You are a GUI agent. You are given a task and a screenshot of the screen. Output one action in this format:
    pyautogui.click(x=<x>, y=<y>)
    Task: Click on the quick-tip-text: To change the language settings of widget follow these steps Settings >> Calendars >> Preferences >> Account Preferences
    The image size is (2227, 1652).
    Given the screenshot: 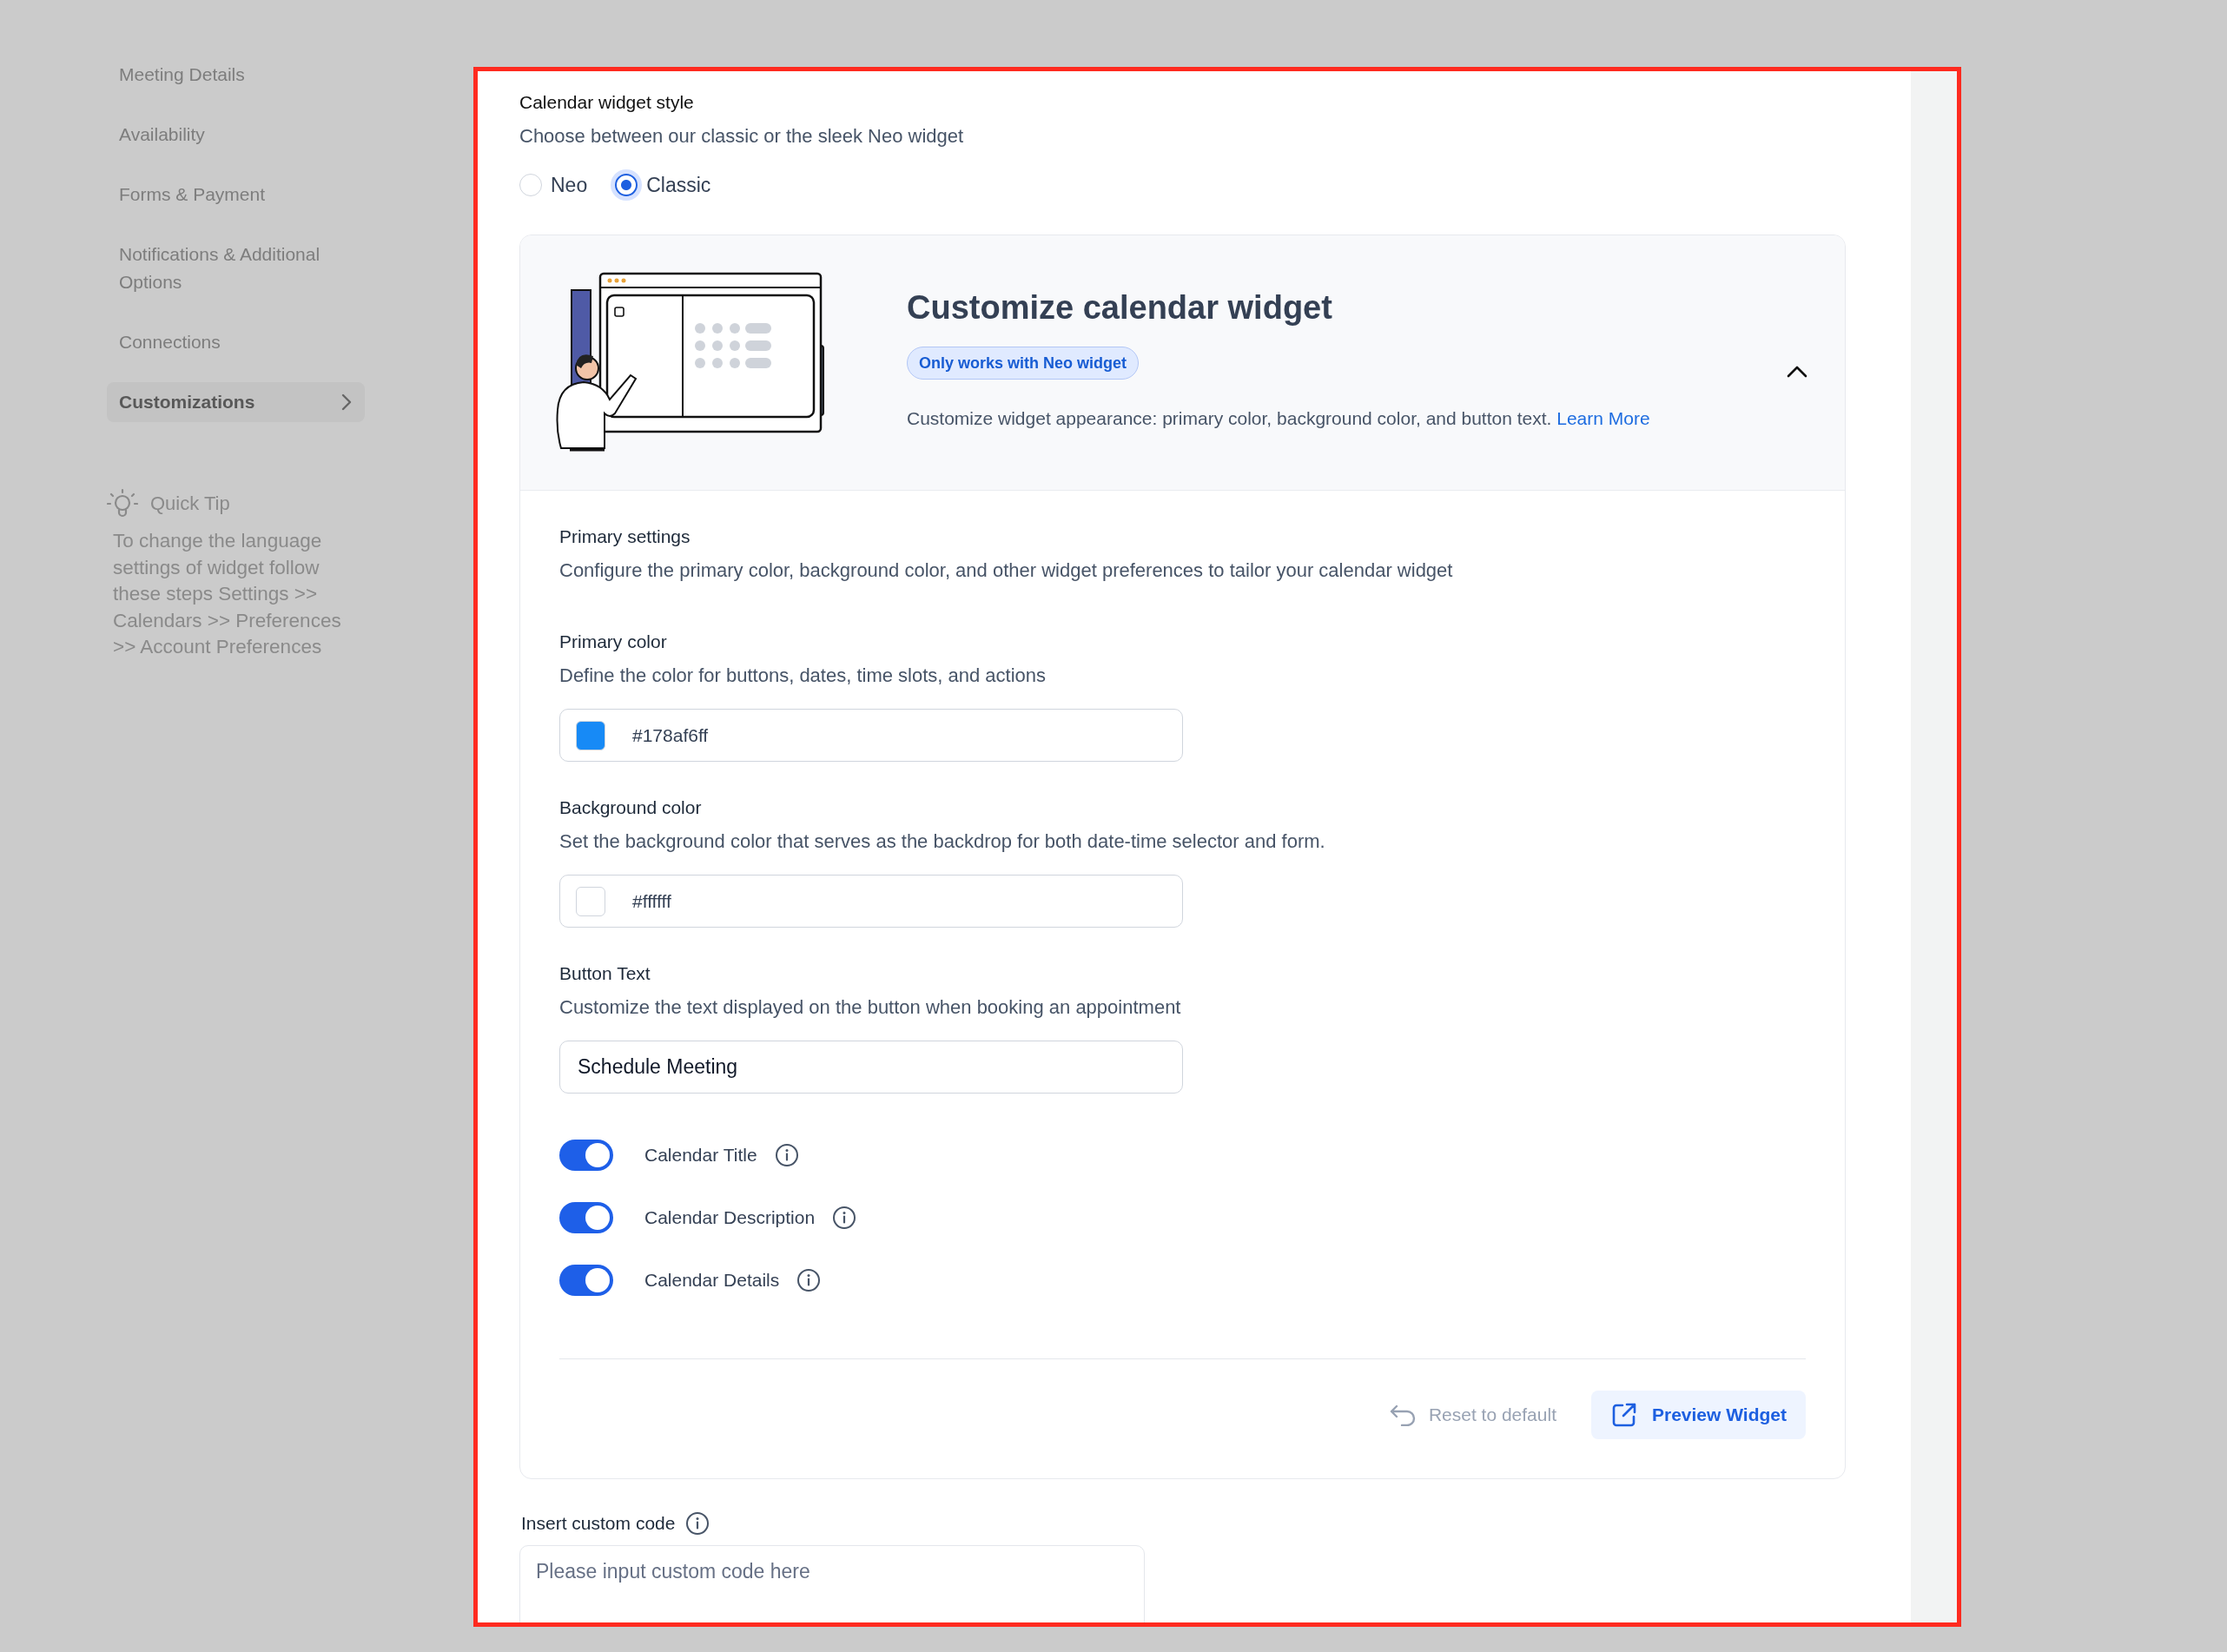 What is the action you would take?
    pyautogui.click(x=227, y=594)
    